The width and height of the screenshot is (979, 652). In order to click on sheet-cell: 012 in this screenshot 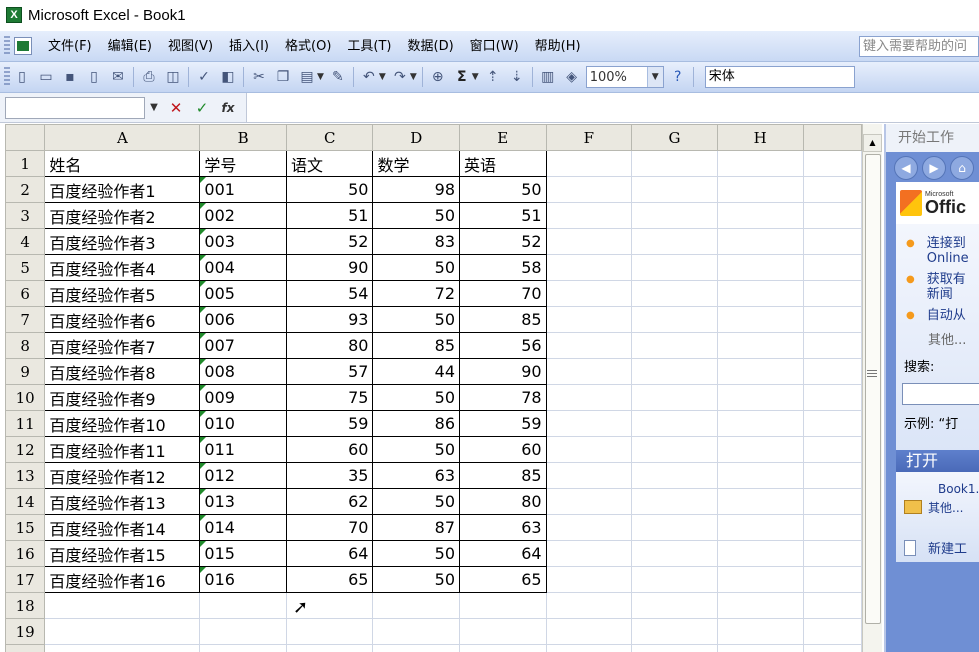, I will do `click(243, 475)`.